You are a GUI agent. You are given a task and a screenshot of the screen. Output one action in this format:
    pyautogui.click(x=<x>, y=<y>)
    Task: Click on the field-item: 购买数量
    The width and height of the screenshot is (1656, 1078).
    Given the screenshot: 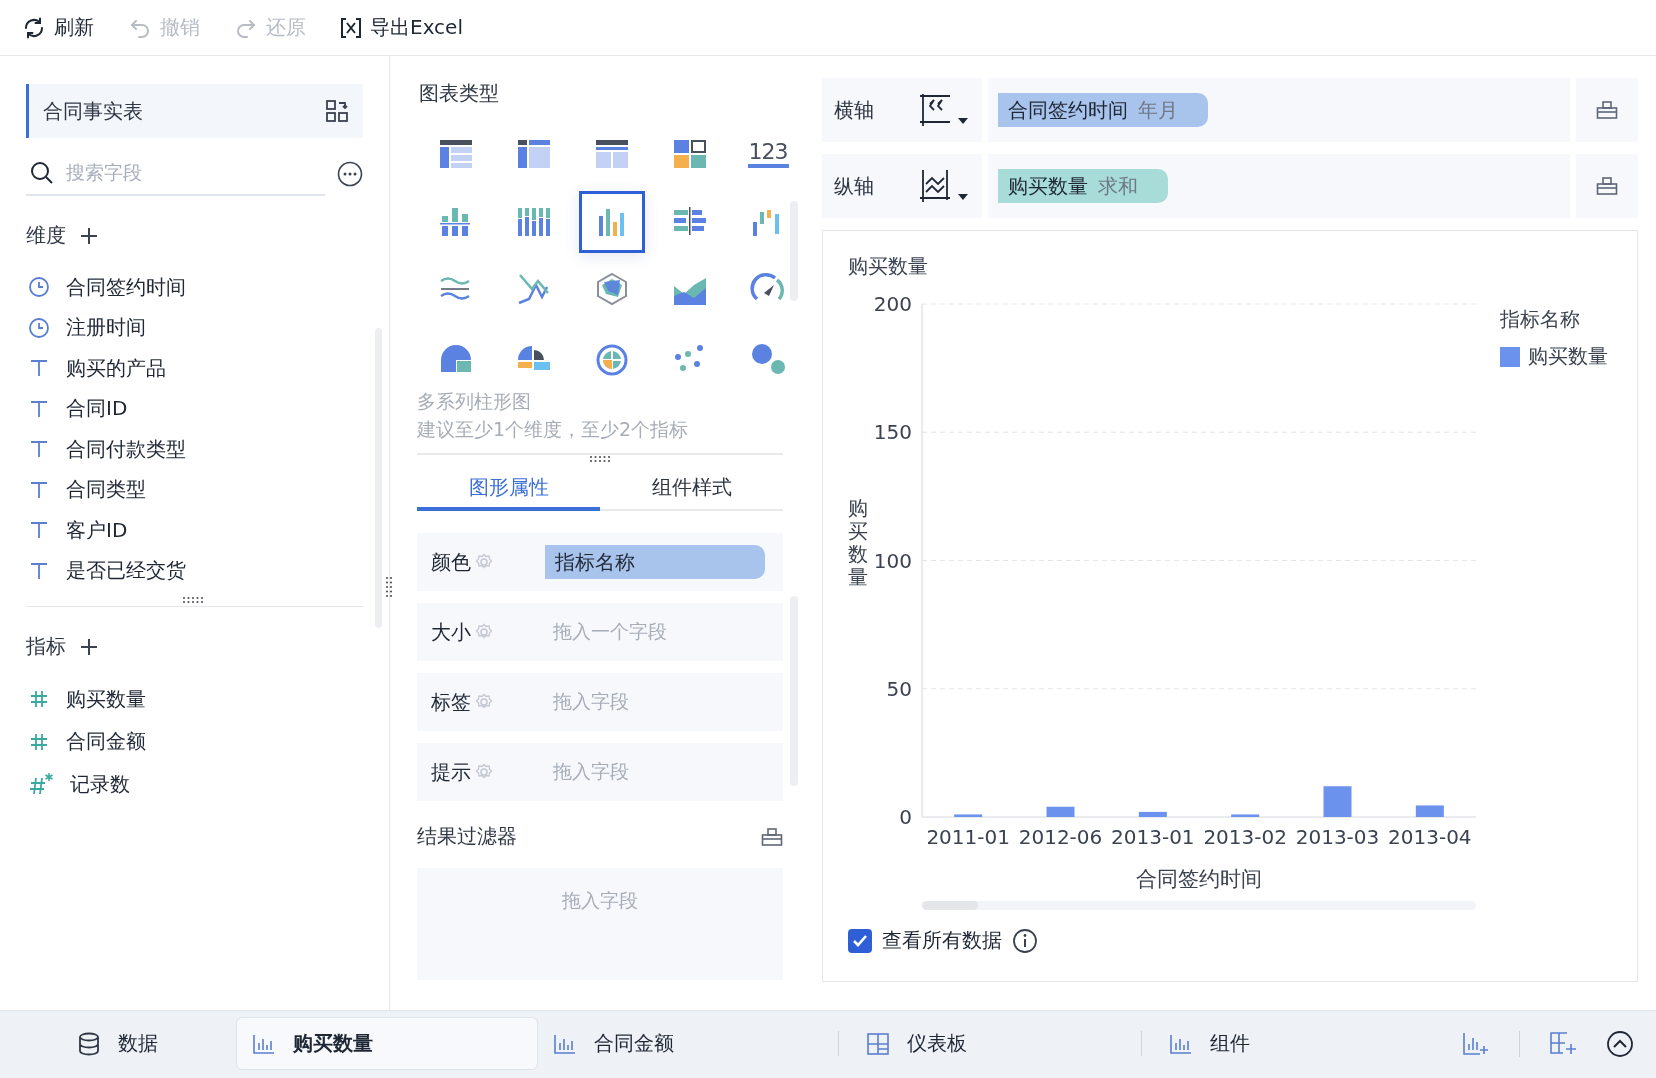 What is the action you would take?
    pyautogui.click(x=194, y=699)
    